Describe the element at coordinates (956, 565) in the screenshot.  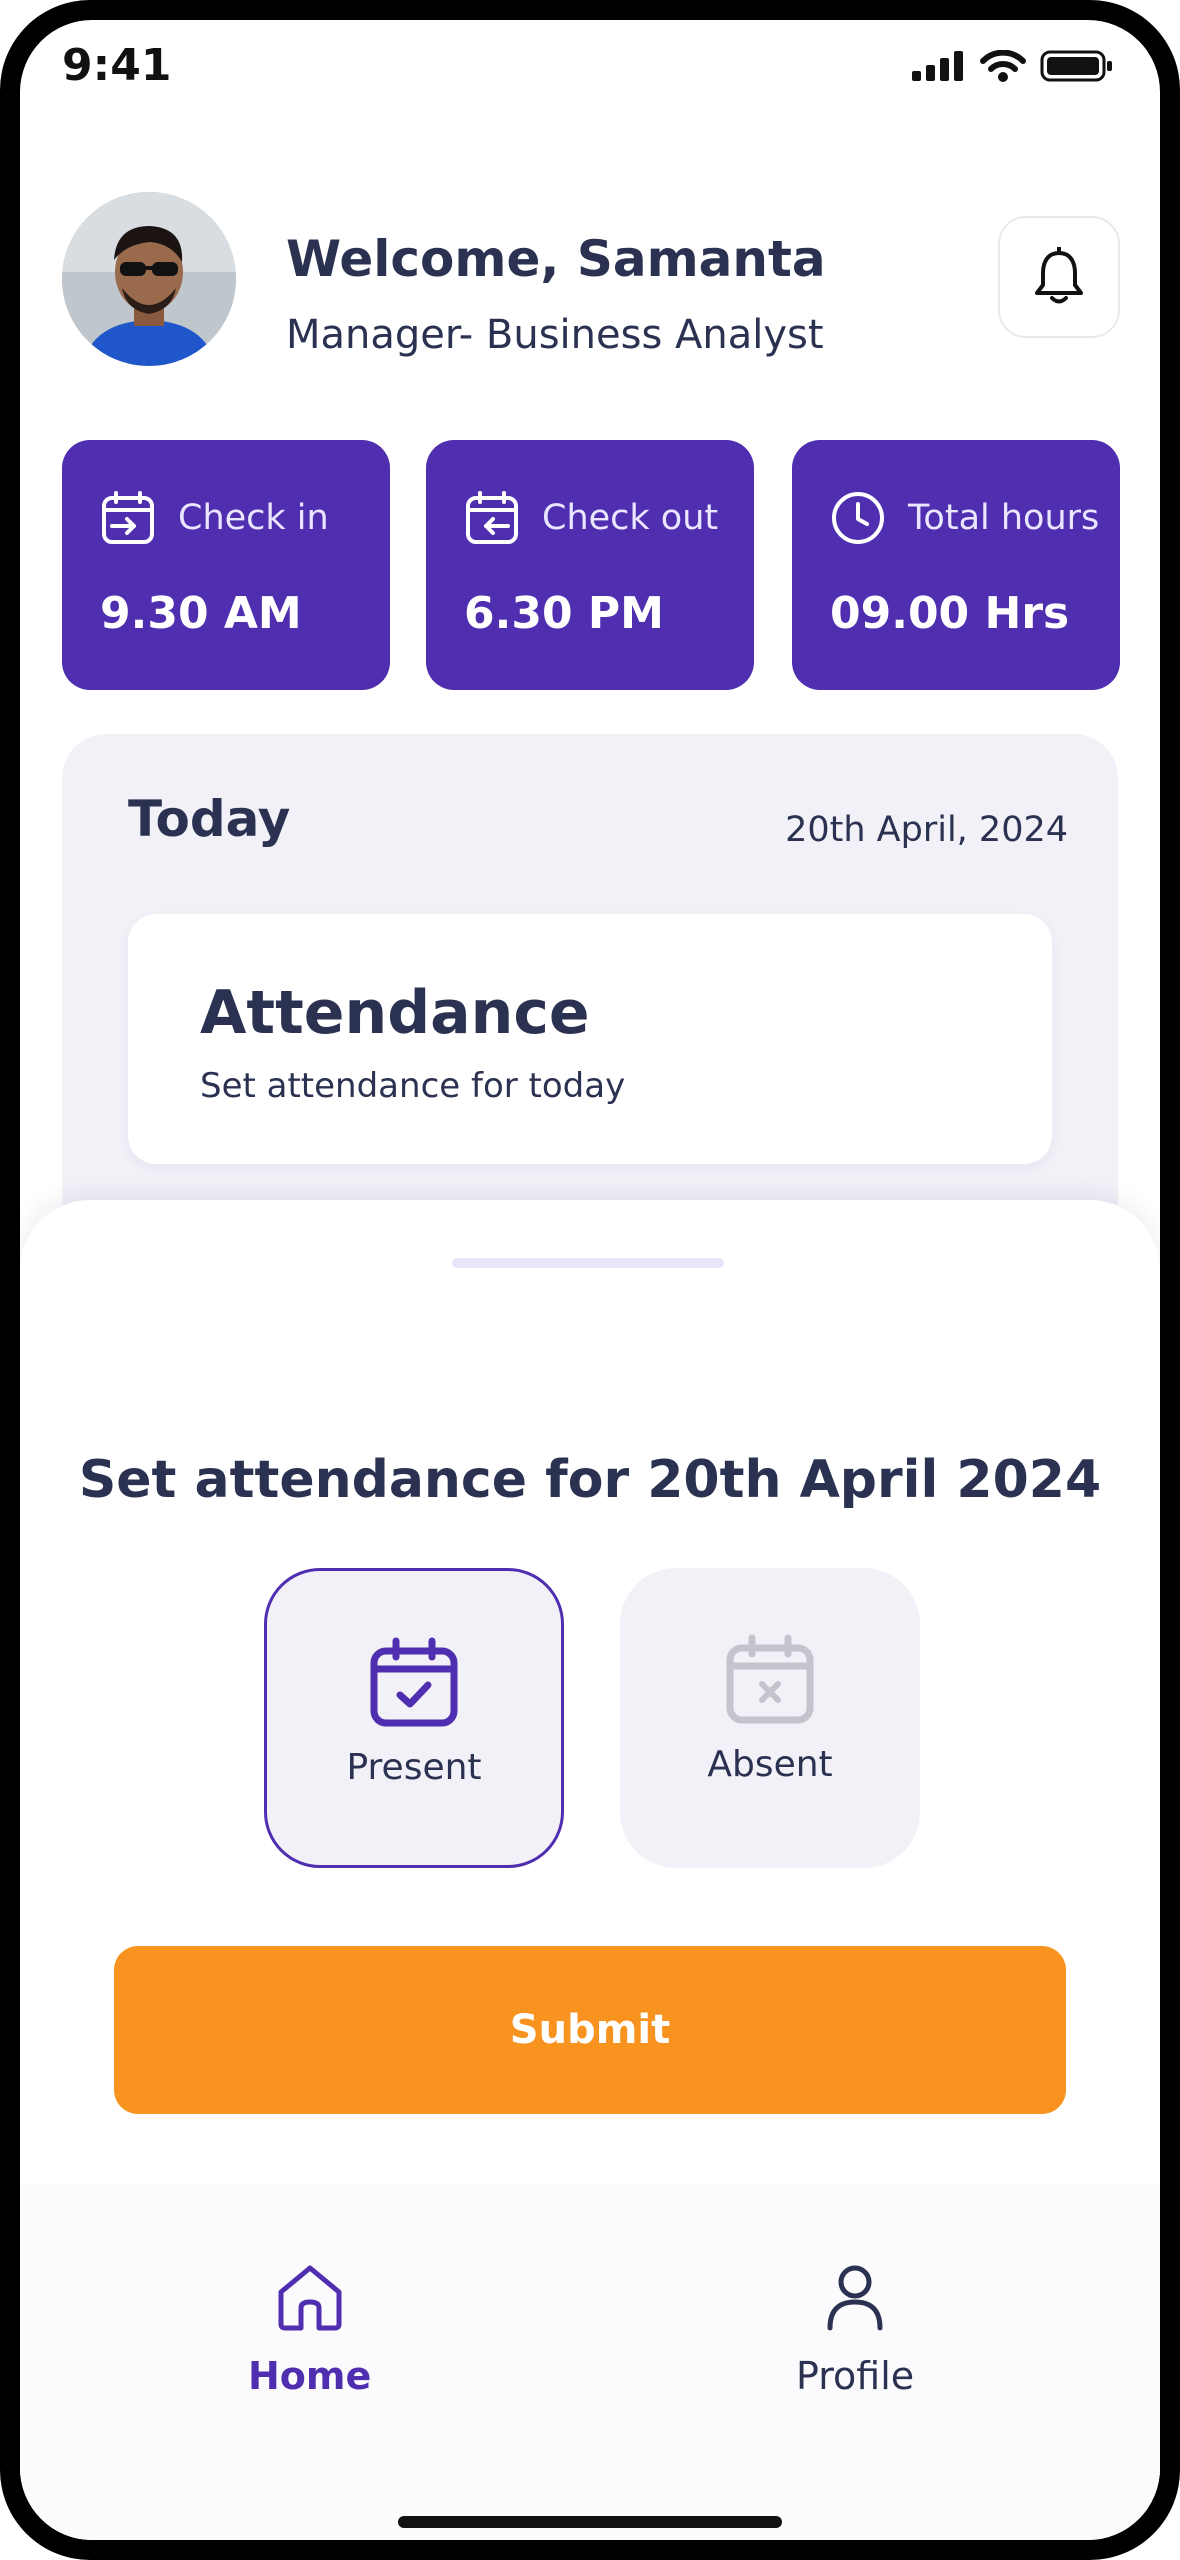
I see `total-hours-card: Total hours 09.00 Hrs` at that location.